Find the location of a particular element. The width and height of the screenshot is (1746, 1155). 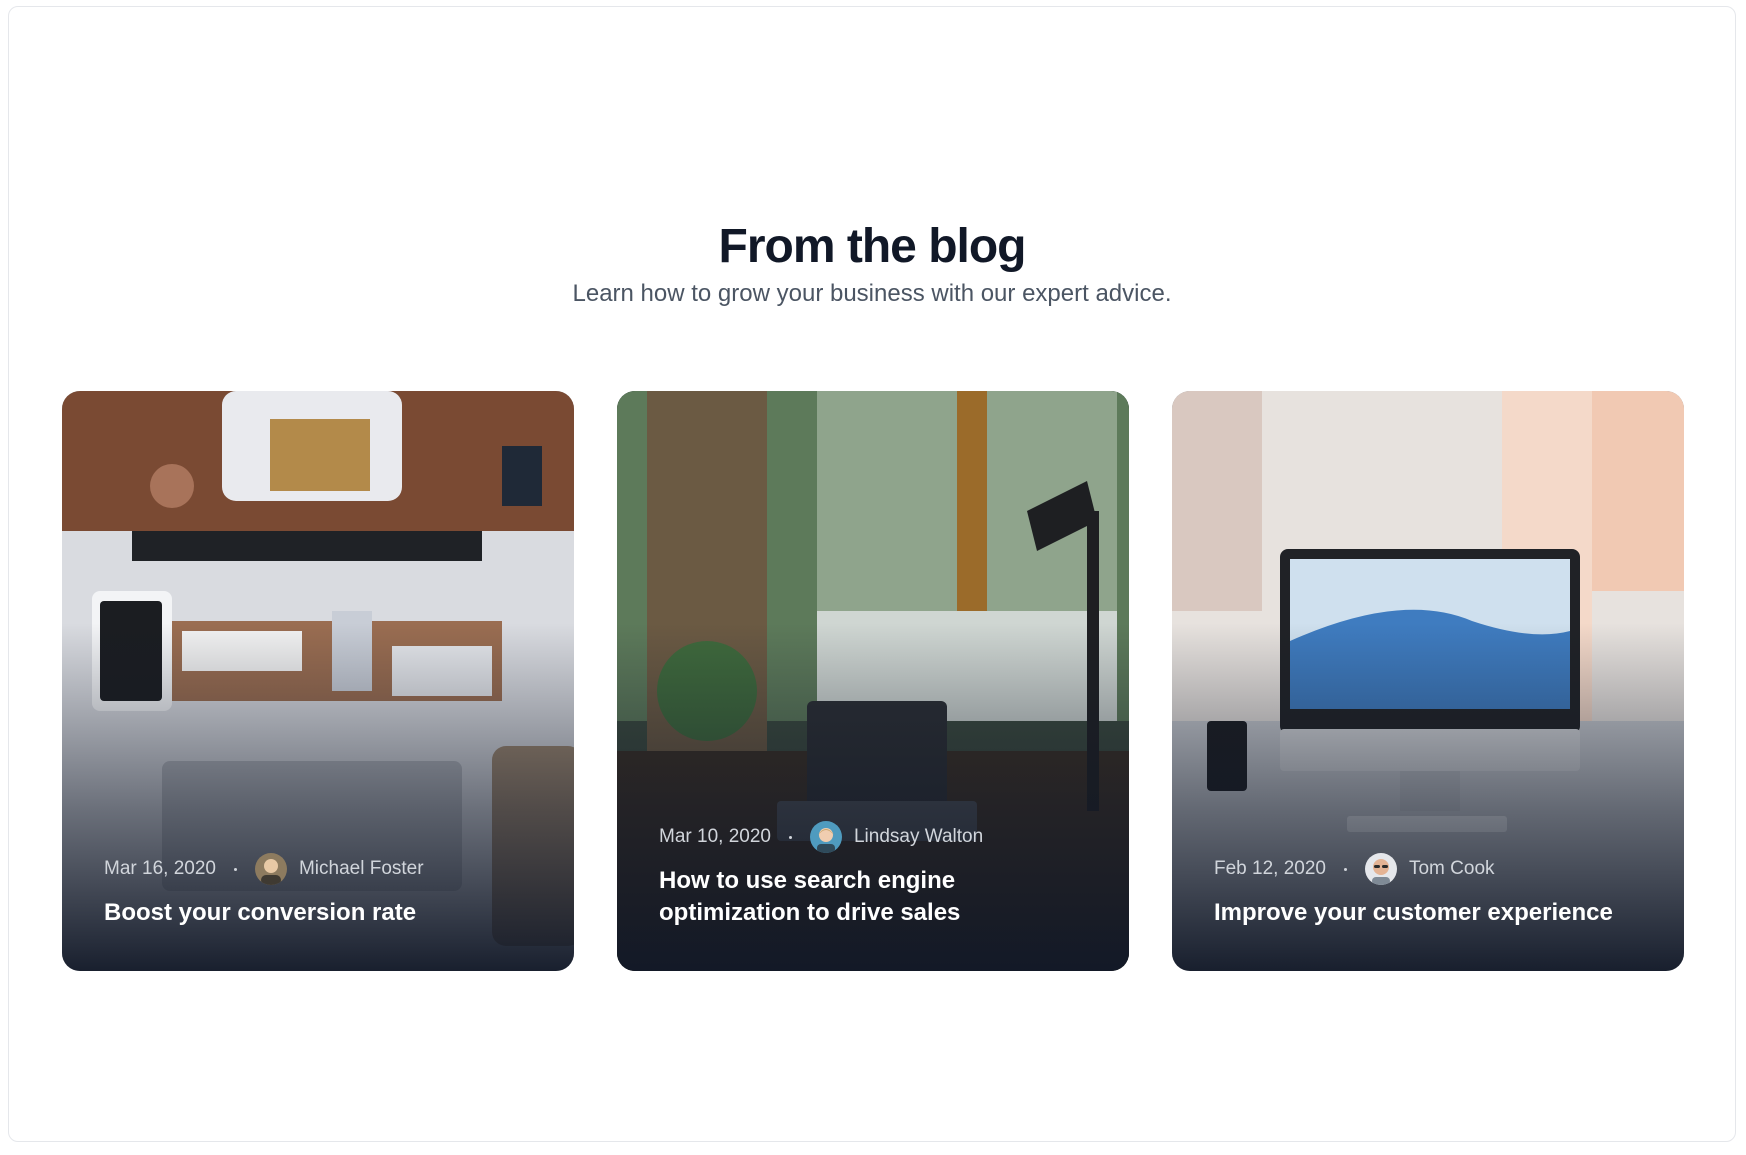

post-meta: Mar 10, 2020 Lindsay Walton is located at coordinates (879, 837).